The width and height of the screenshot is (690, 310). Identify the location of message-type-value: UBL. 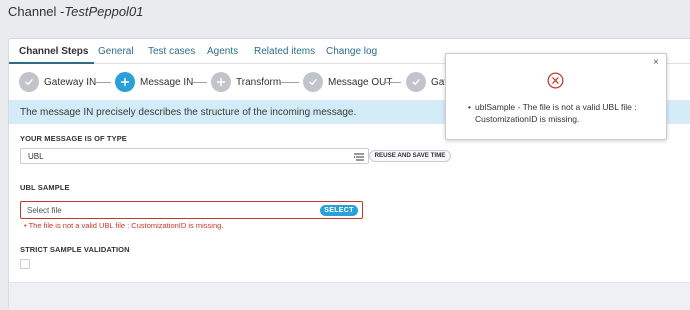
(36, 156).